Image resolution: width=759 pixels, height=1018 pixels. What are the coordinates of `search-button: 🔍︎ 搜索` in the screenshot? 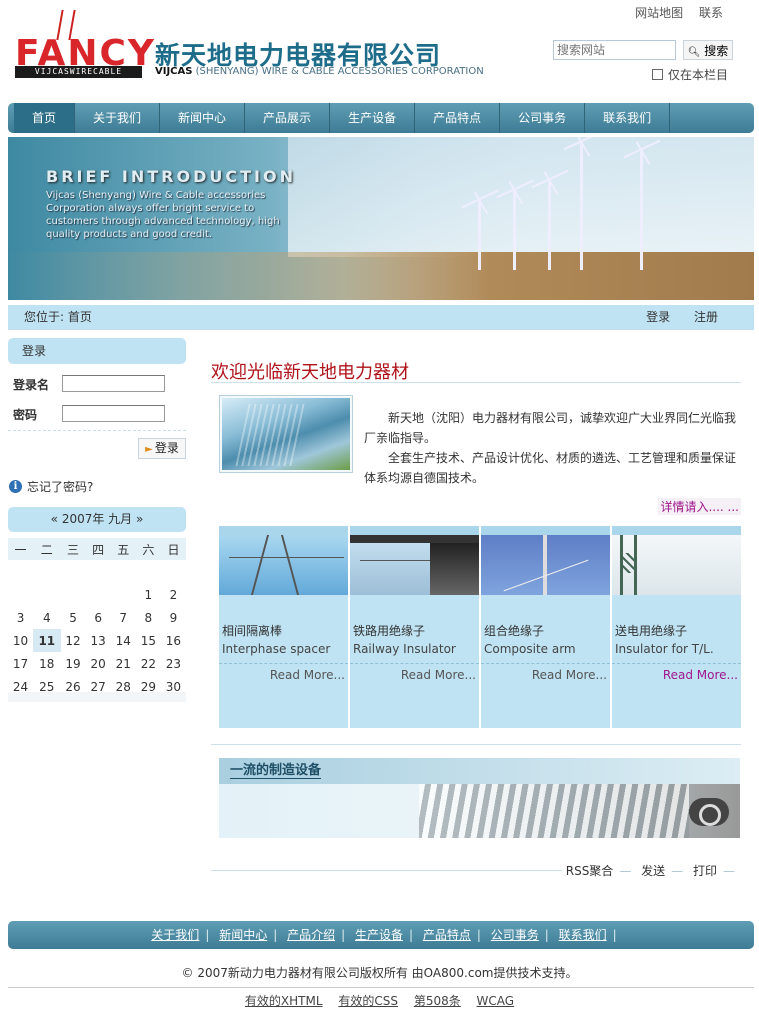 It's located at (708, 50).